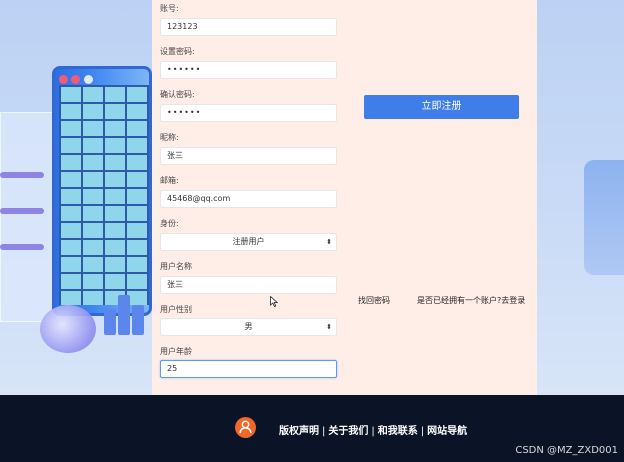 This screenshot has height=462, width=624. What do you see at coordinates (441, 107) in the screenshot?
I see `register-button: 立即注册` at bounding box center [441, 107].